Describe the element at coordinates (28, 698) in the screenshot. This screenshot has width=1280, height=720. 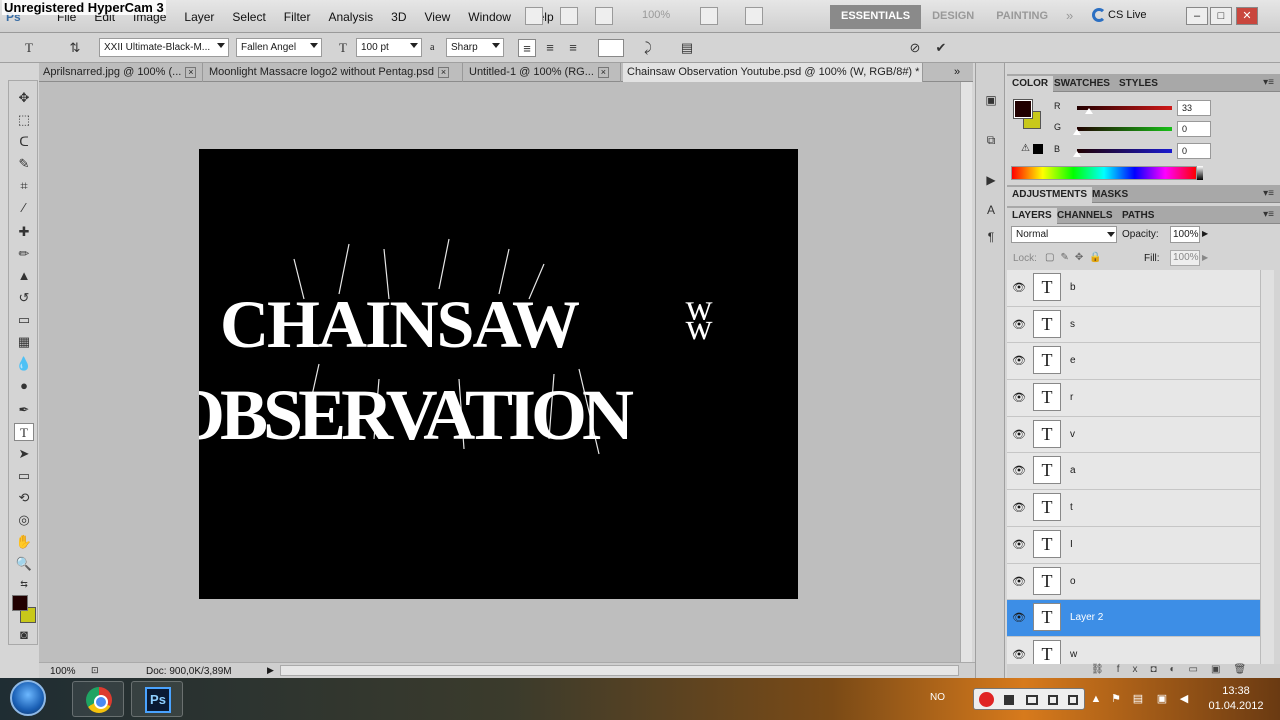
I see `start-button` at that location.